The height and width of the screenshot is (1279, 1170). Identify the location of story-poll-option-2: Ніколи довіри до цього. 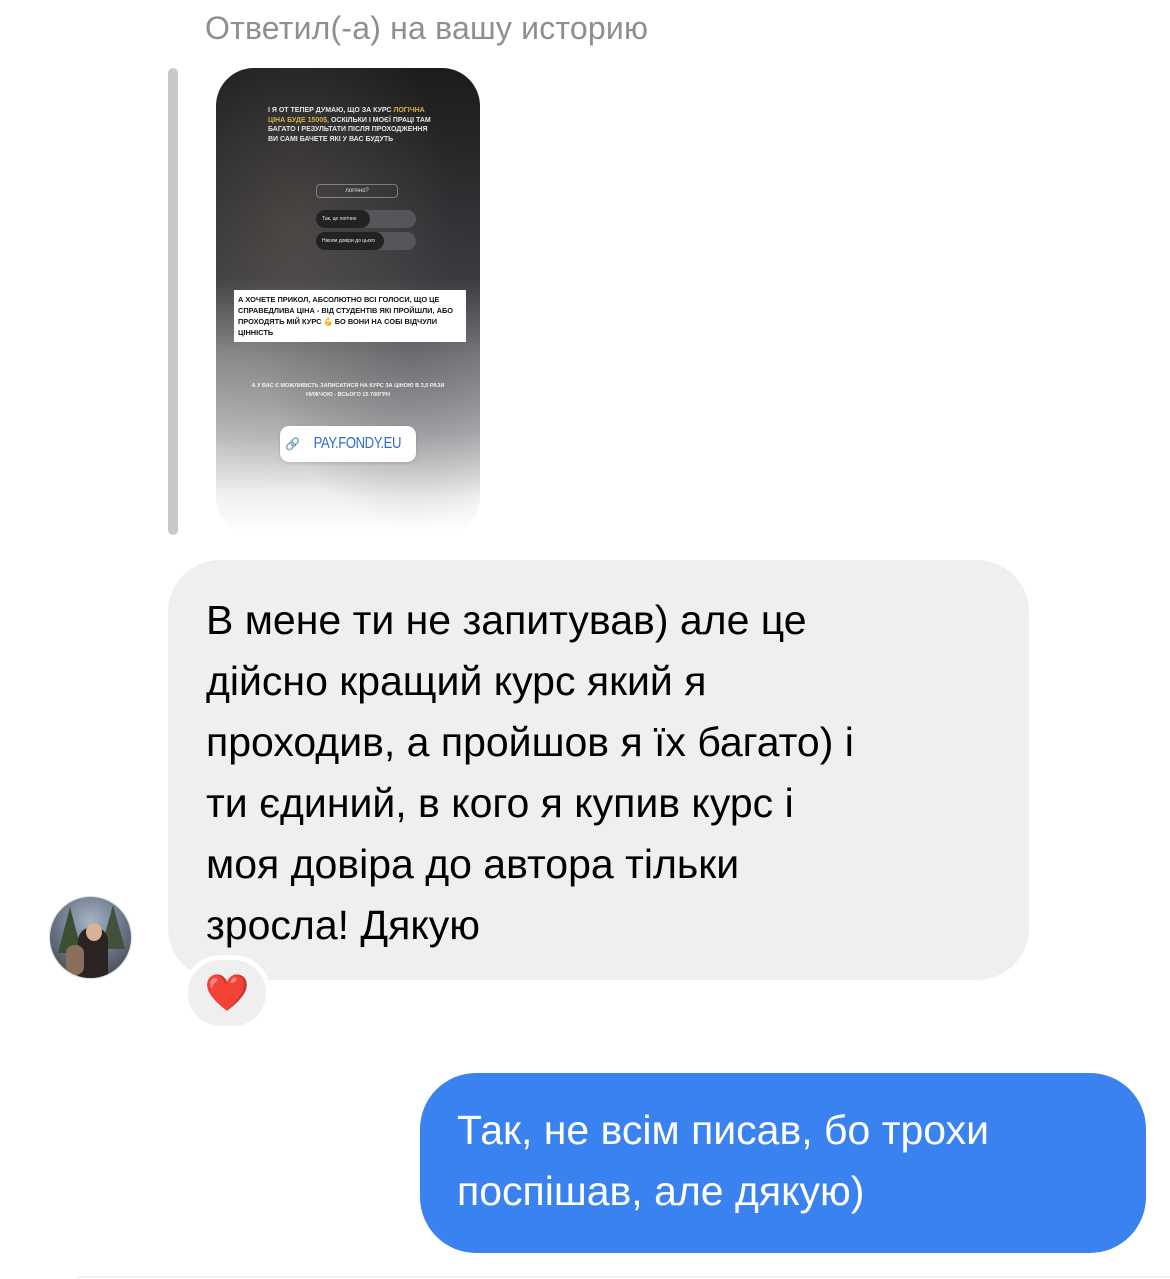
(366, 241).